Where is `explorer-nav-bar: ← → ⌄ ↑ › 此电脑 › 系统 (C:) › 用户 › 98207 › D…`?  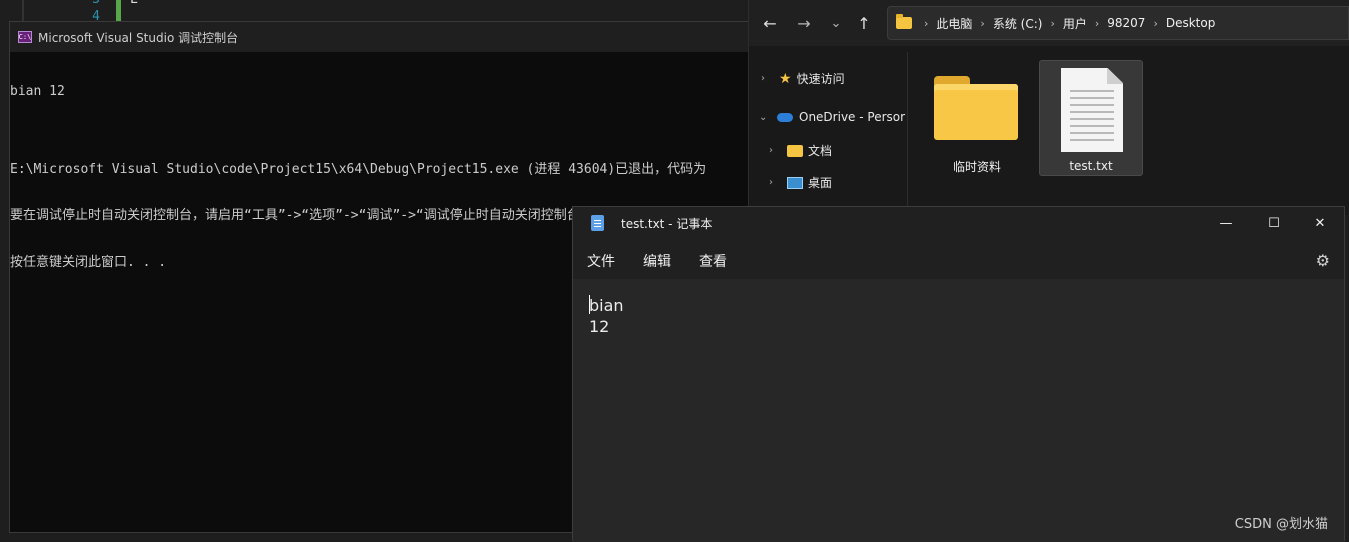
explorer-nav-bar: ← → ⌄ ↑ › 此电脑 › 系统 (C:) › 用户 › 98207 › D… is located at coordinates (1049, 23).